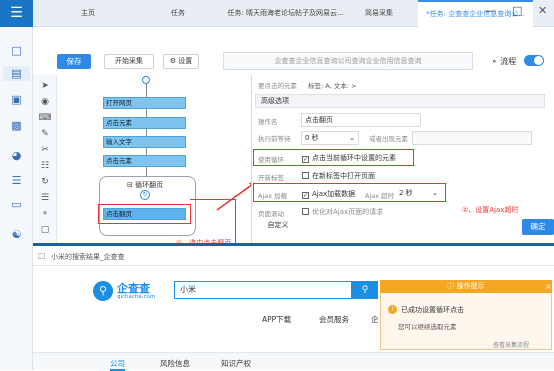 The width and height of the screenshot is (554, 371). Describe the element at coordinates (349, 192) in the screenshot. I see `highlight-box-ajax` at that location.